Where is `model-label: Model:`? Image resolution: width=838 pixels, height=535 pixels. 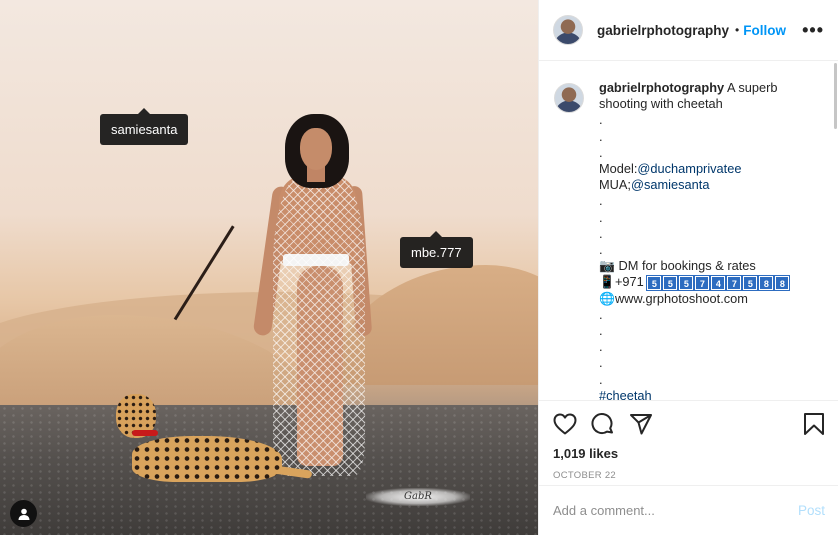 model-label: Model: is located at coordinates (618, 169).